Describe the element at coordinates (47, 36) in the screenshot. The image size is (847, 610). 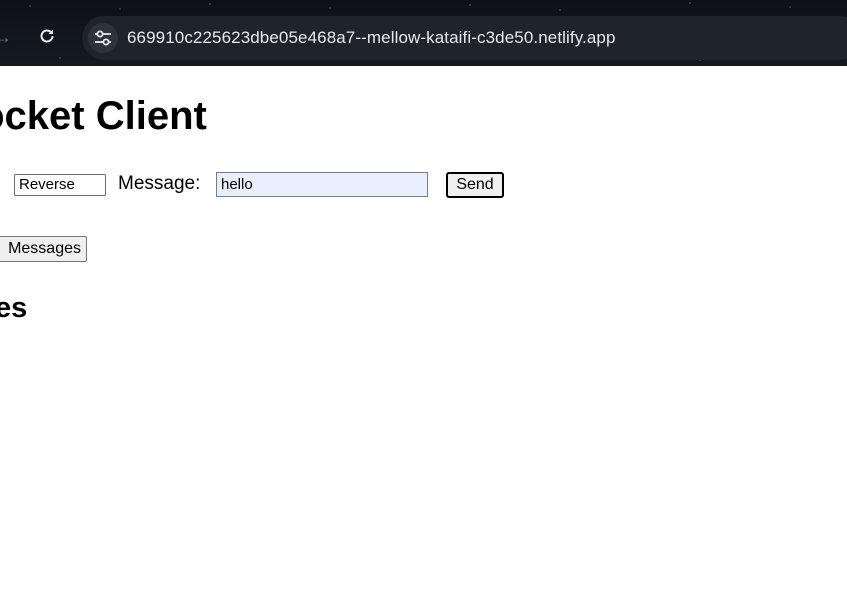
I see `reload-icon` at that location.